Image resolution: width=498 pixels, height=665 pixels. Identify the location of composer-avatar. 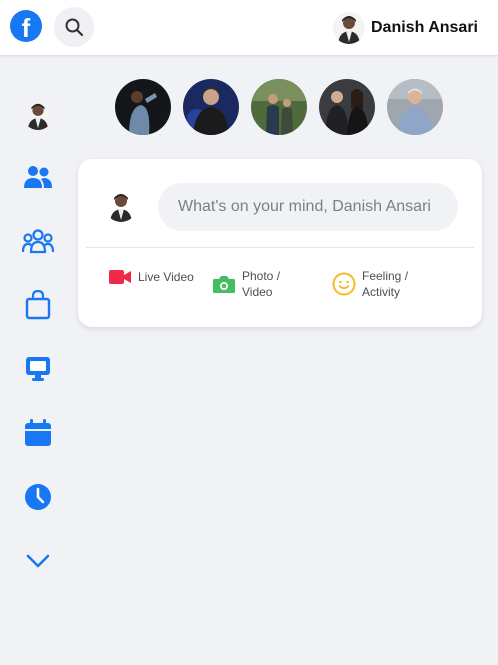
(121, 206).